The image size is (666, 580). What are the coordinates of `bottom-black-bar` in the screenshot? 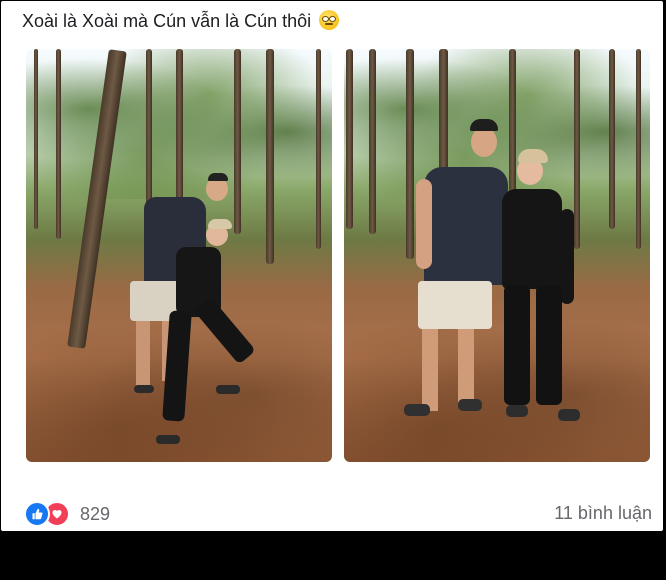 It's located at (333, 556).